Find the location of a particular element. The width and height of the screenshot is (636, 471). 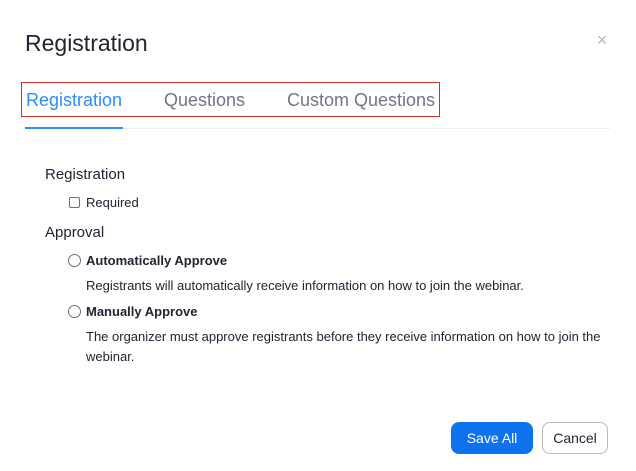

tab-bar: Registration Questions Custom Questions is located at coordinates (230, 100).